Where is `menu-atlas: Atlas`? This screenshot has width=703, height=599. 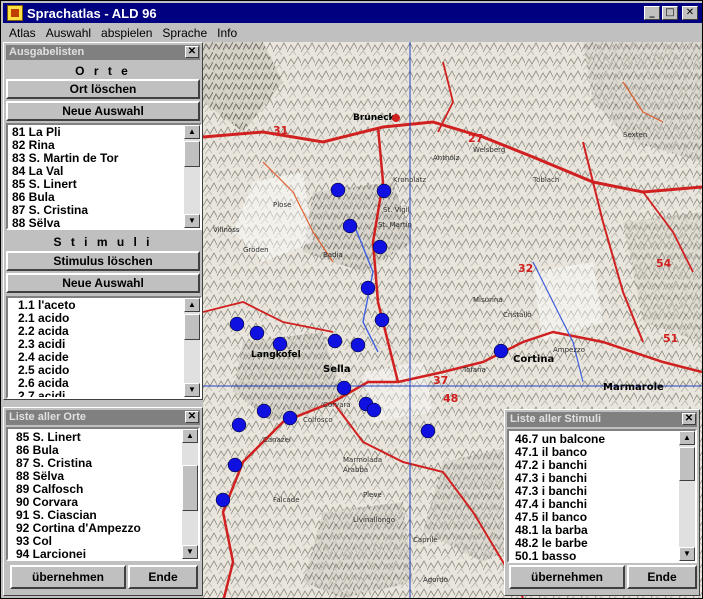 menu-atlas: Atlas is located at coordinates (22, 33).